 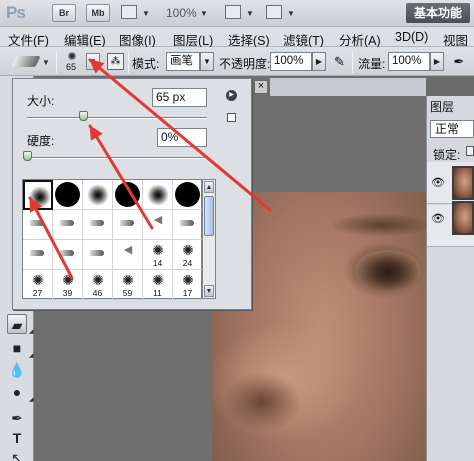 I want to click on scroll-thumb, so click(x=209, y=216).